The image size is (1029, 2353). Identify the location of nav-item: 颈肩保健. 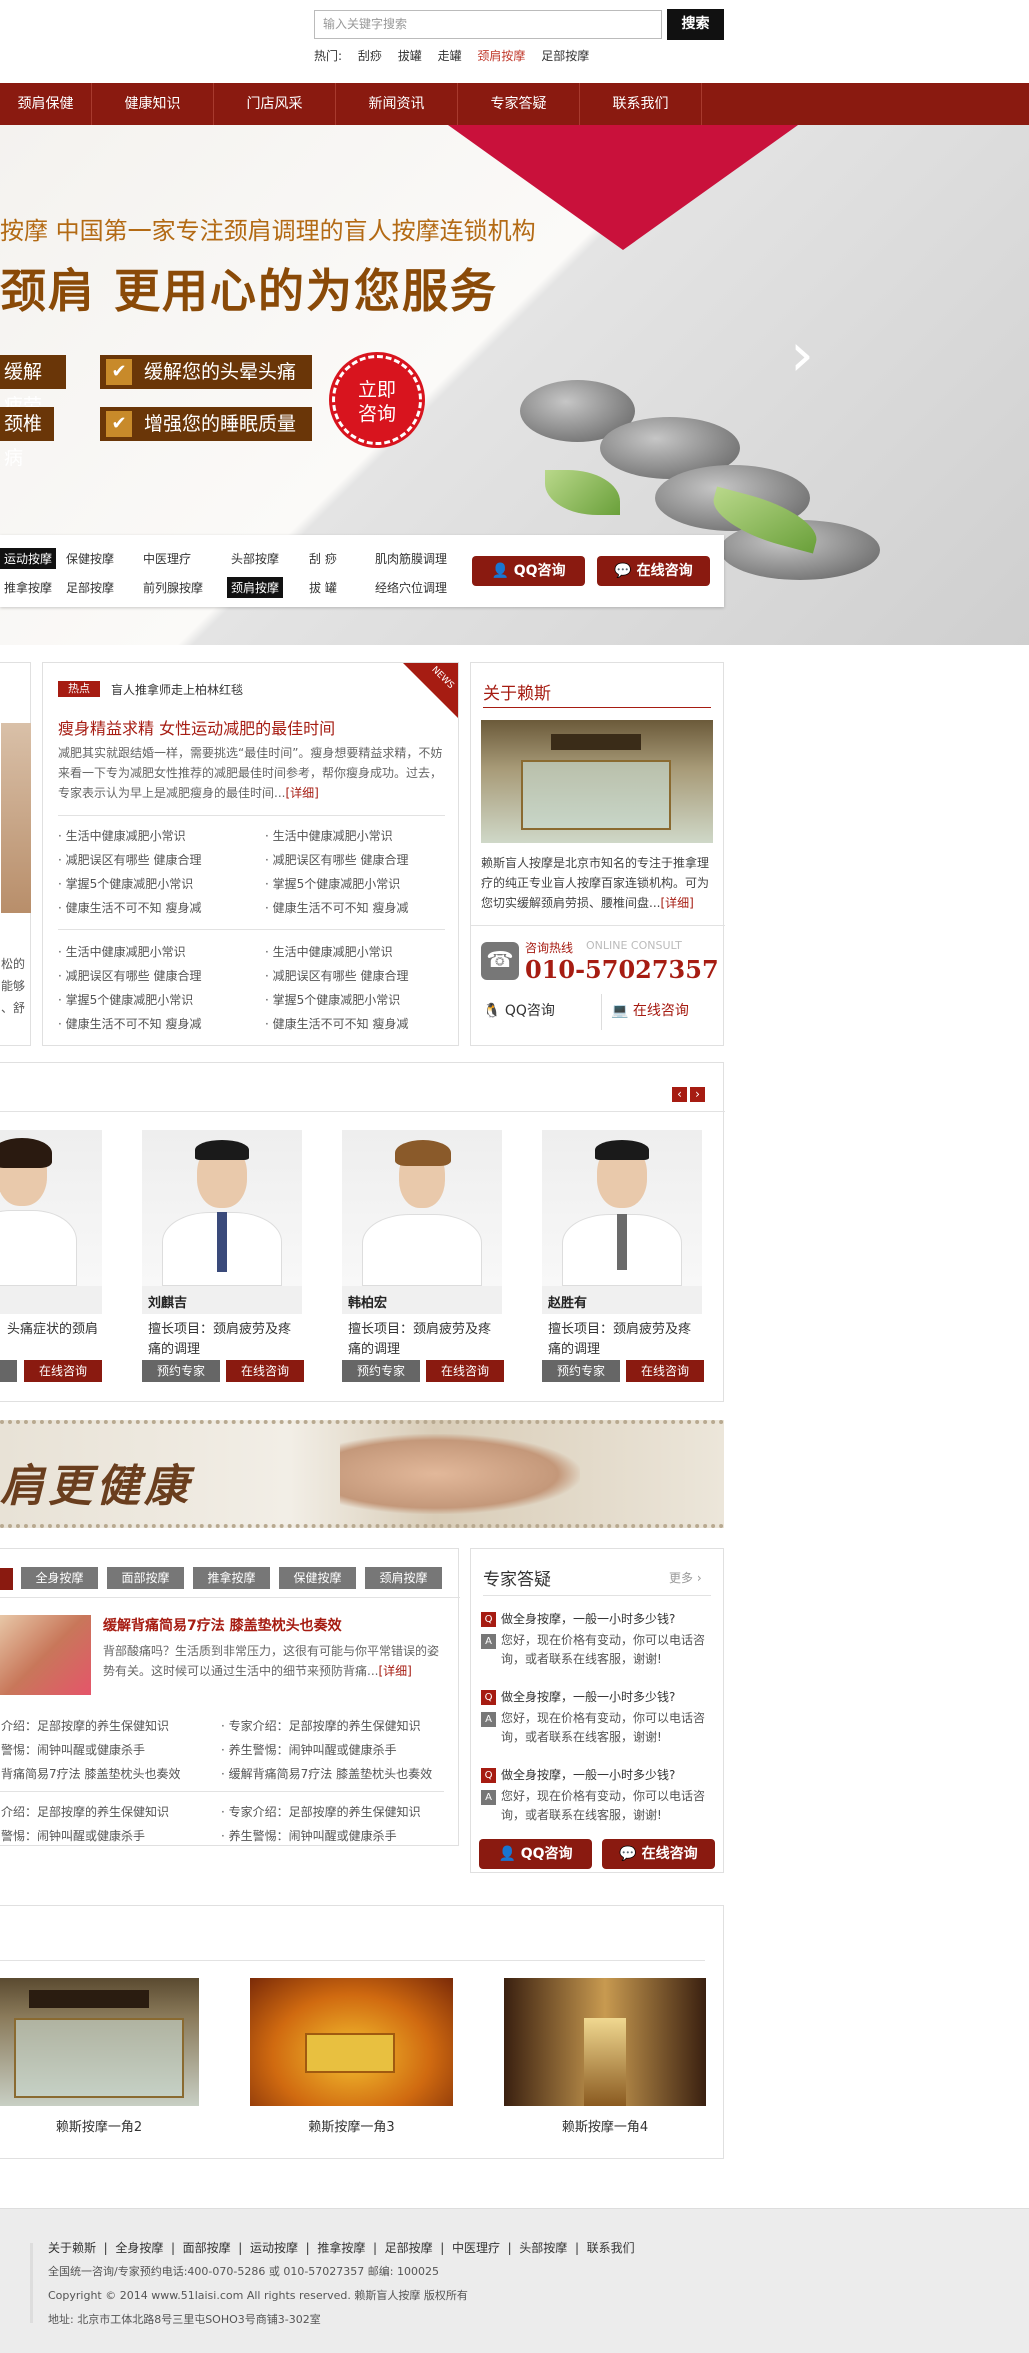
(46, 104).